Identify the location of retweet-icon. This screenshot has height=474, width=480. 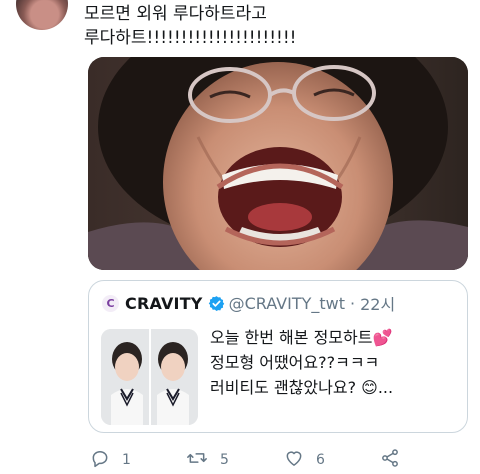
(203, 460).